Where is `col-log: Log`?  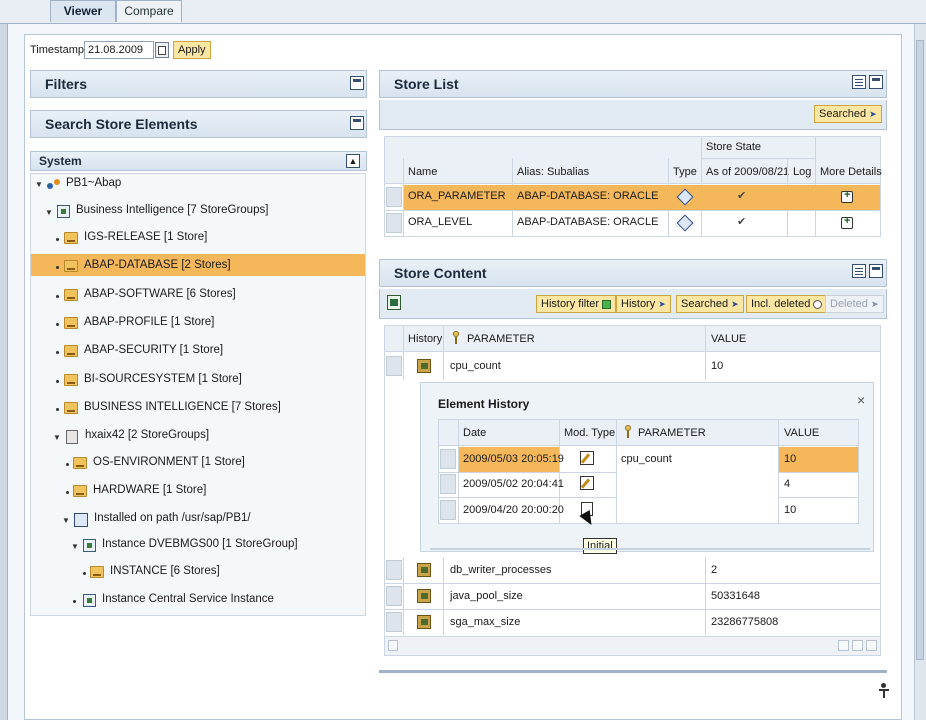
col-log: Log is located at coordinates (802, 172).